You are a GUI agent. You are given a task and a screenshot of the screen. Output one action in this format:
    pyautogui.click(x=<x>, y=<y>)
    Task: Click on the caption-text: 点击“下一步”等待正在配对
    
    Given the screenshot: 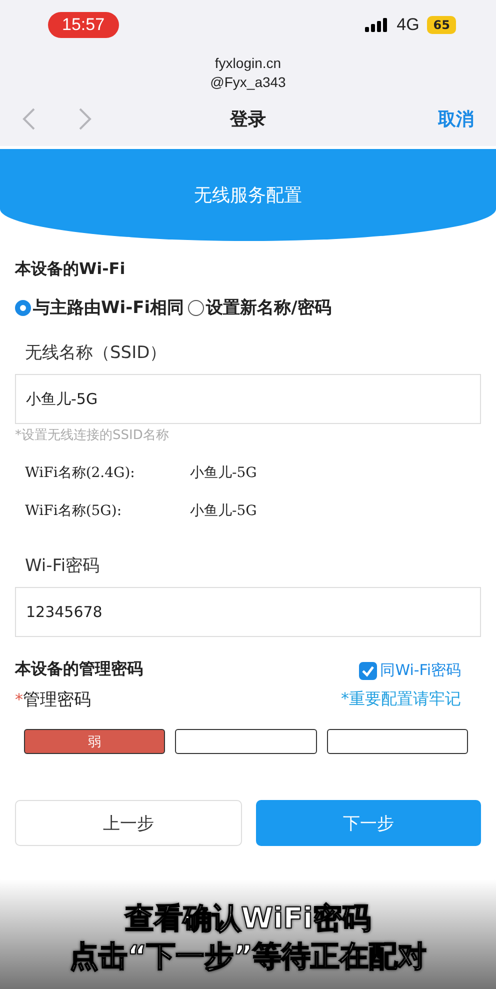 What is the action you would take?
    pyautogui.click(x=248, y=956)
    